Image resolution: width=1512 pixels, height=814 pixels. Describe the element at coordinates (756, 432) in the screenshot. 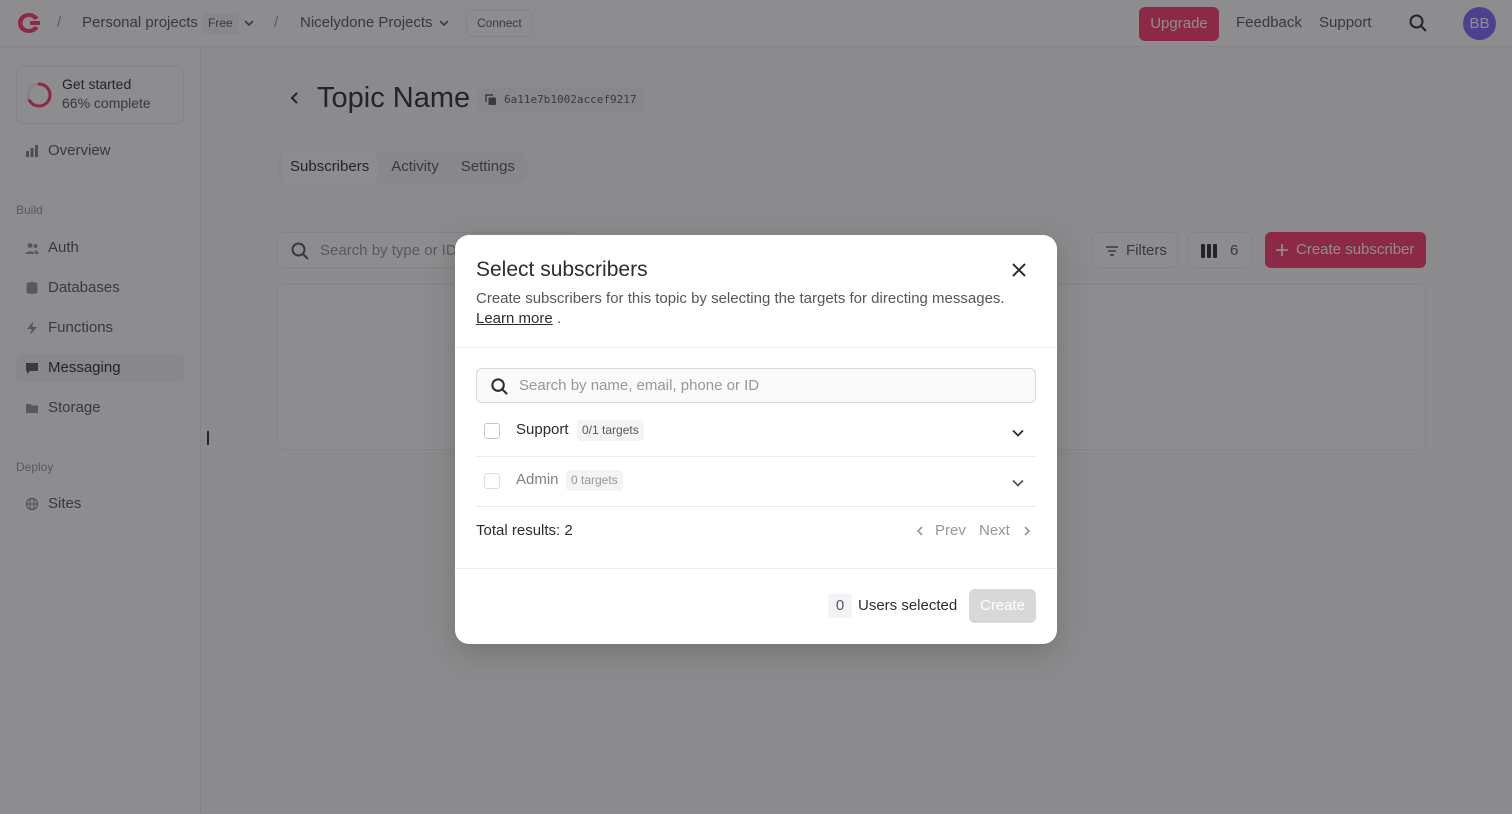

I see `list-item: Support 0/1 targets` at that location.